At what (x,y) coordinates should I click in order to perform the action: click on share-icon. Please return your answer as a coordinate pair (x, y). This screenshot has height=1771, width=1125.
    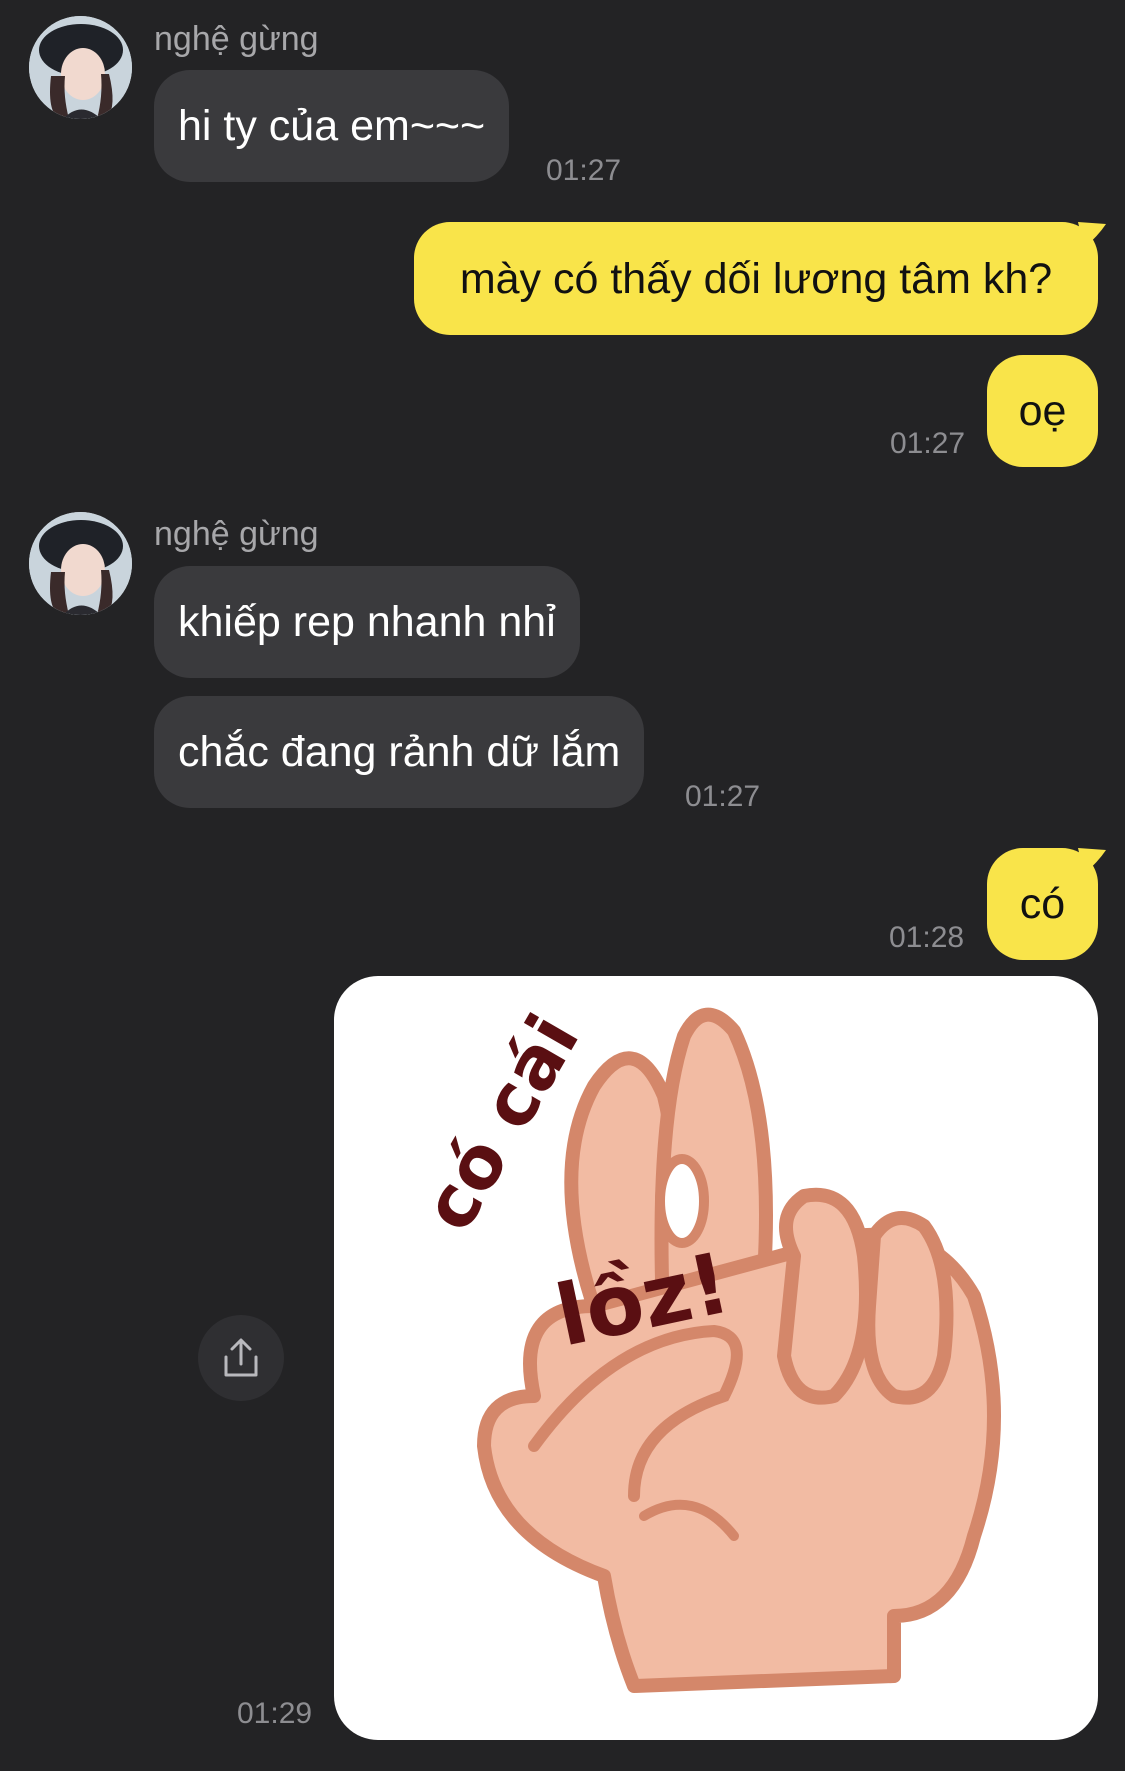
    Looking at the image, I should click on (241, 1357).